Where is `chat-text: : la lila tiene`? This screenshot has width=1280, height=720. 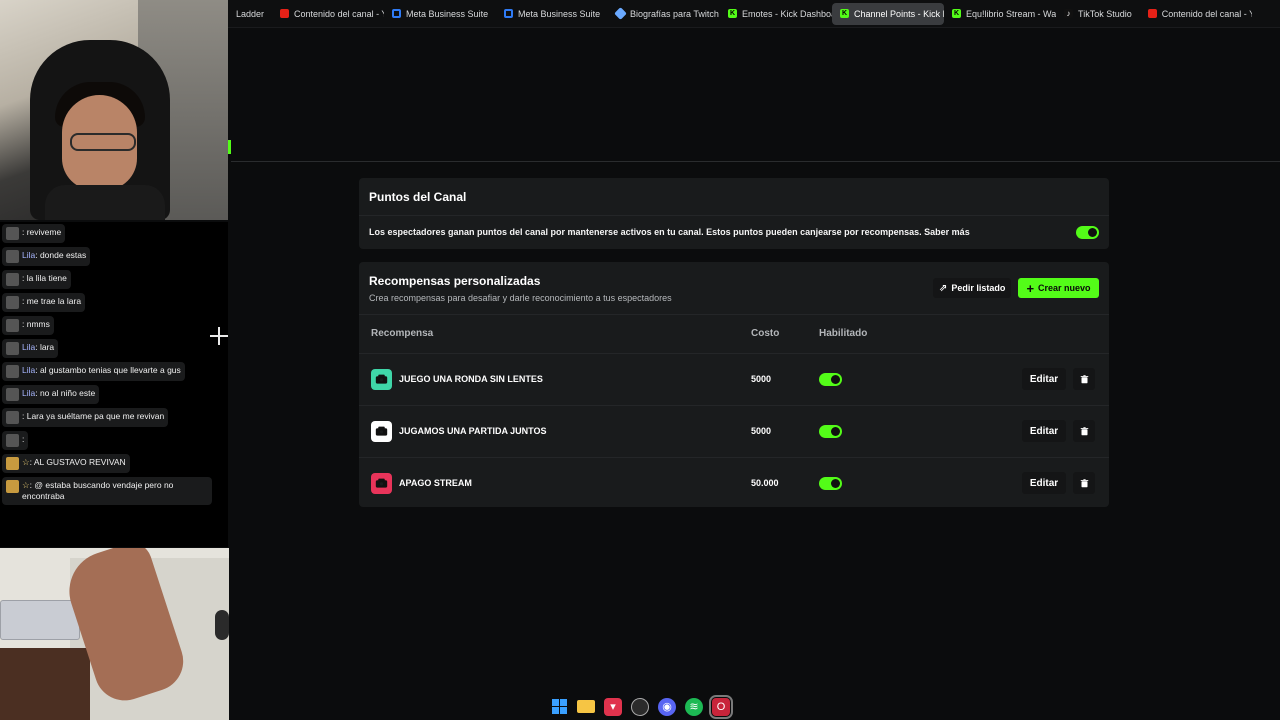 chat-text: : la lila tiene is located at coordinates (44, 278).